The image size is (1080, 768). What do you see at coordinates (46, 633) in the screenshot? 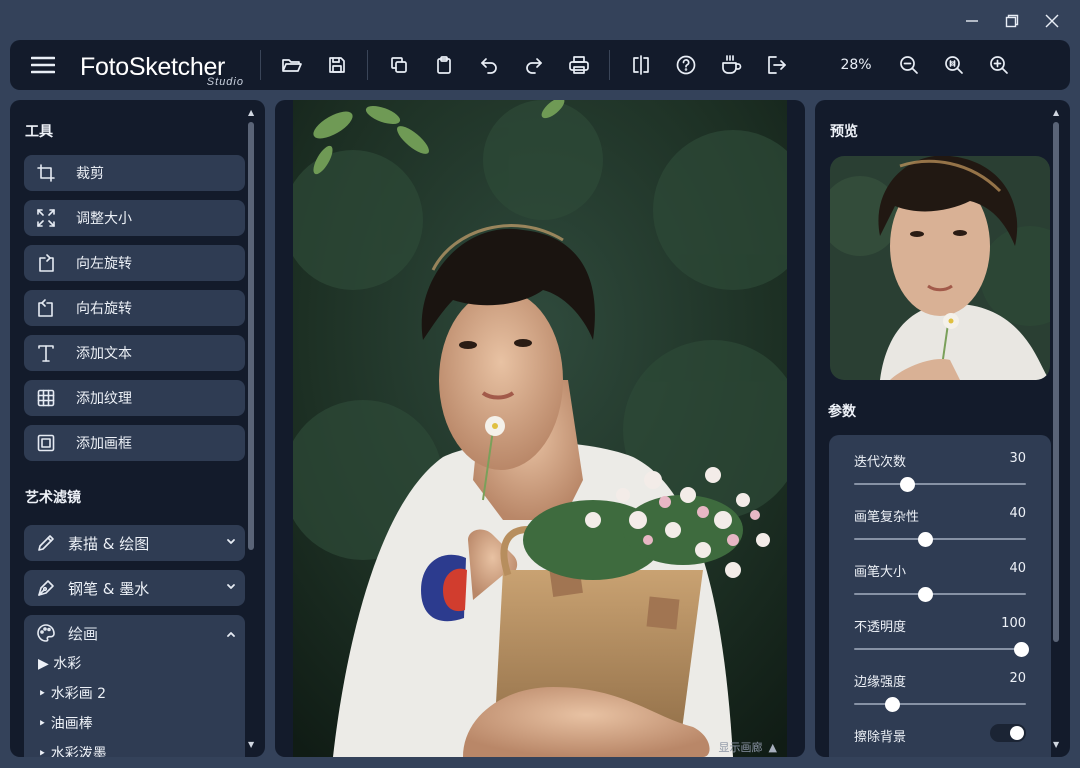
I see `palette-icon` at bounding box center [46, 633].